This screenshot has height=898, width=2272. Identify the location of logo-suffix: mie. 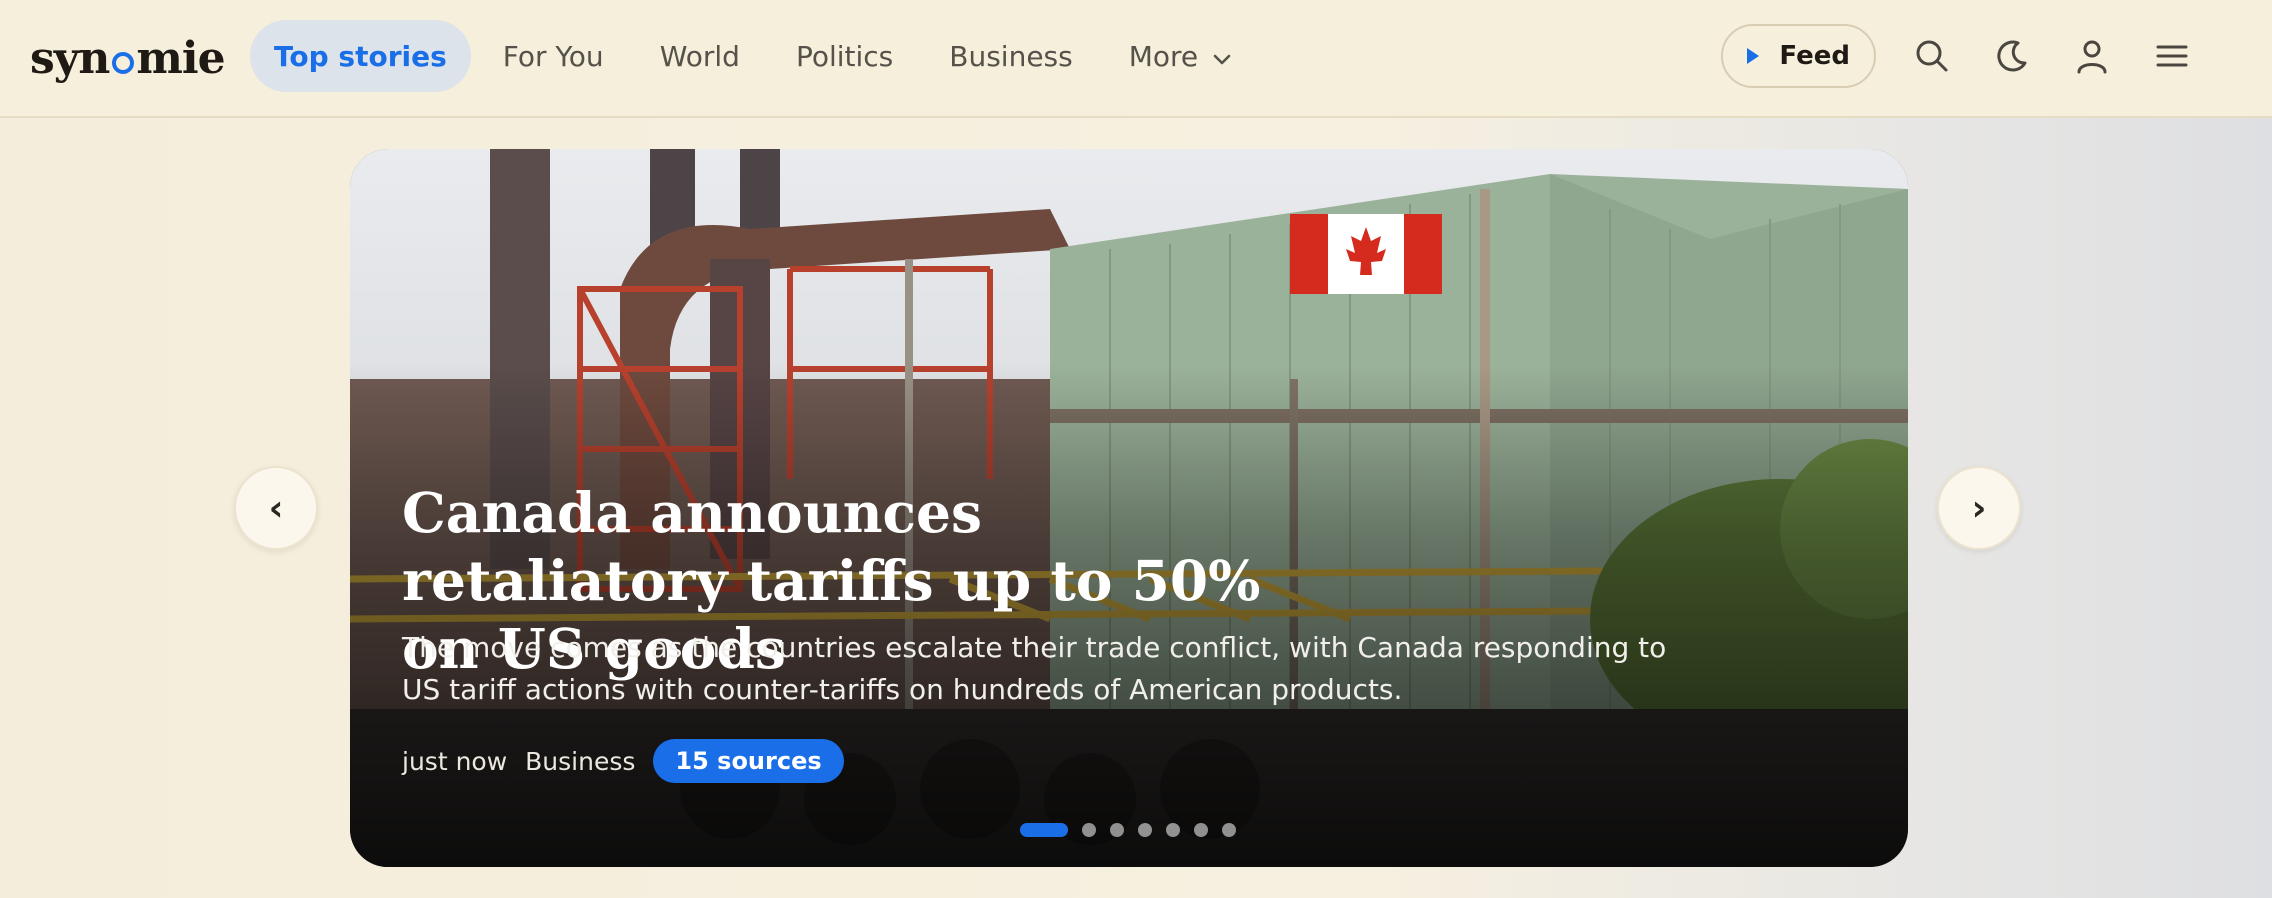
(180, 58).